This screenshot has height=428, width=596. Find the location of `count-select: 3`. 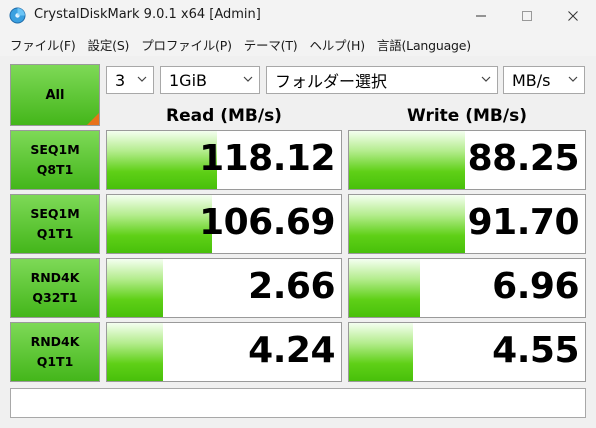

count-select: 3 is located at coordinates (130, 80).